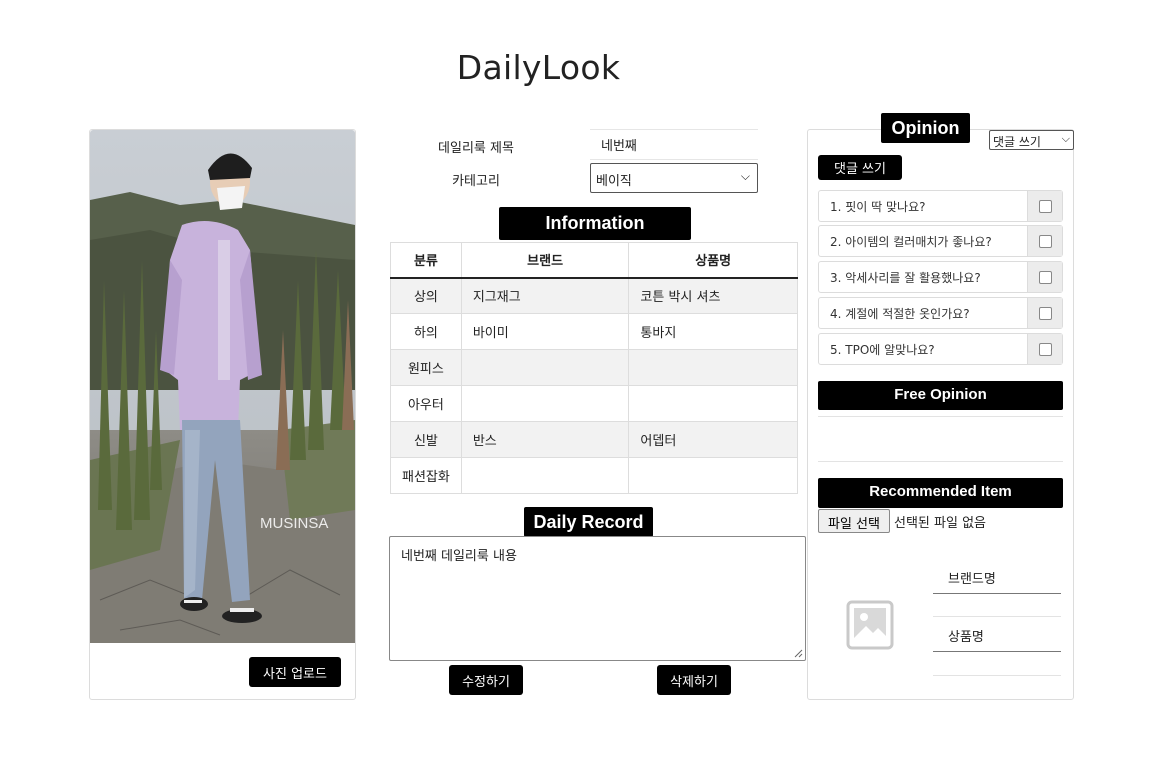 This screenshot has height=783, width=1162. I want to click on table-row: 신발 반스 어뎁터, so click(594, 439).